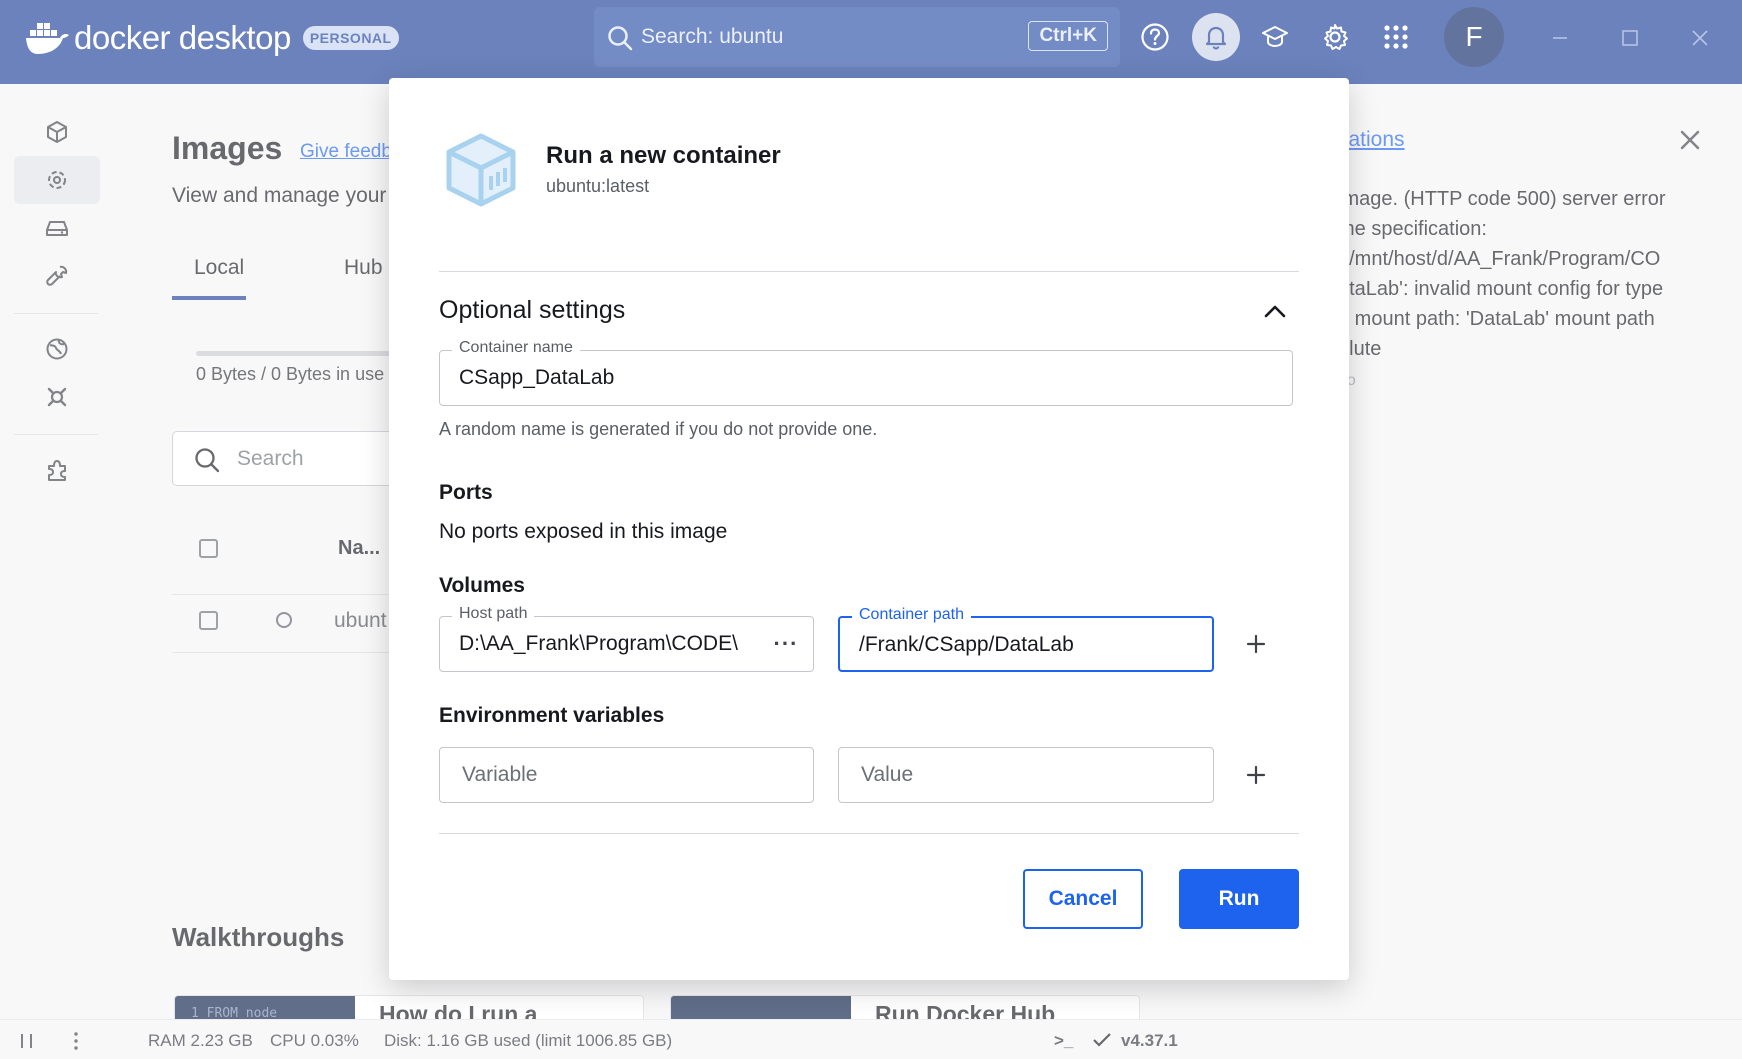  What do you see at coordinates (966, 644) in the screenshot?
I see `container-path-value: /Frank/CSapp/DataLab` at bounding box center [966, 644].